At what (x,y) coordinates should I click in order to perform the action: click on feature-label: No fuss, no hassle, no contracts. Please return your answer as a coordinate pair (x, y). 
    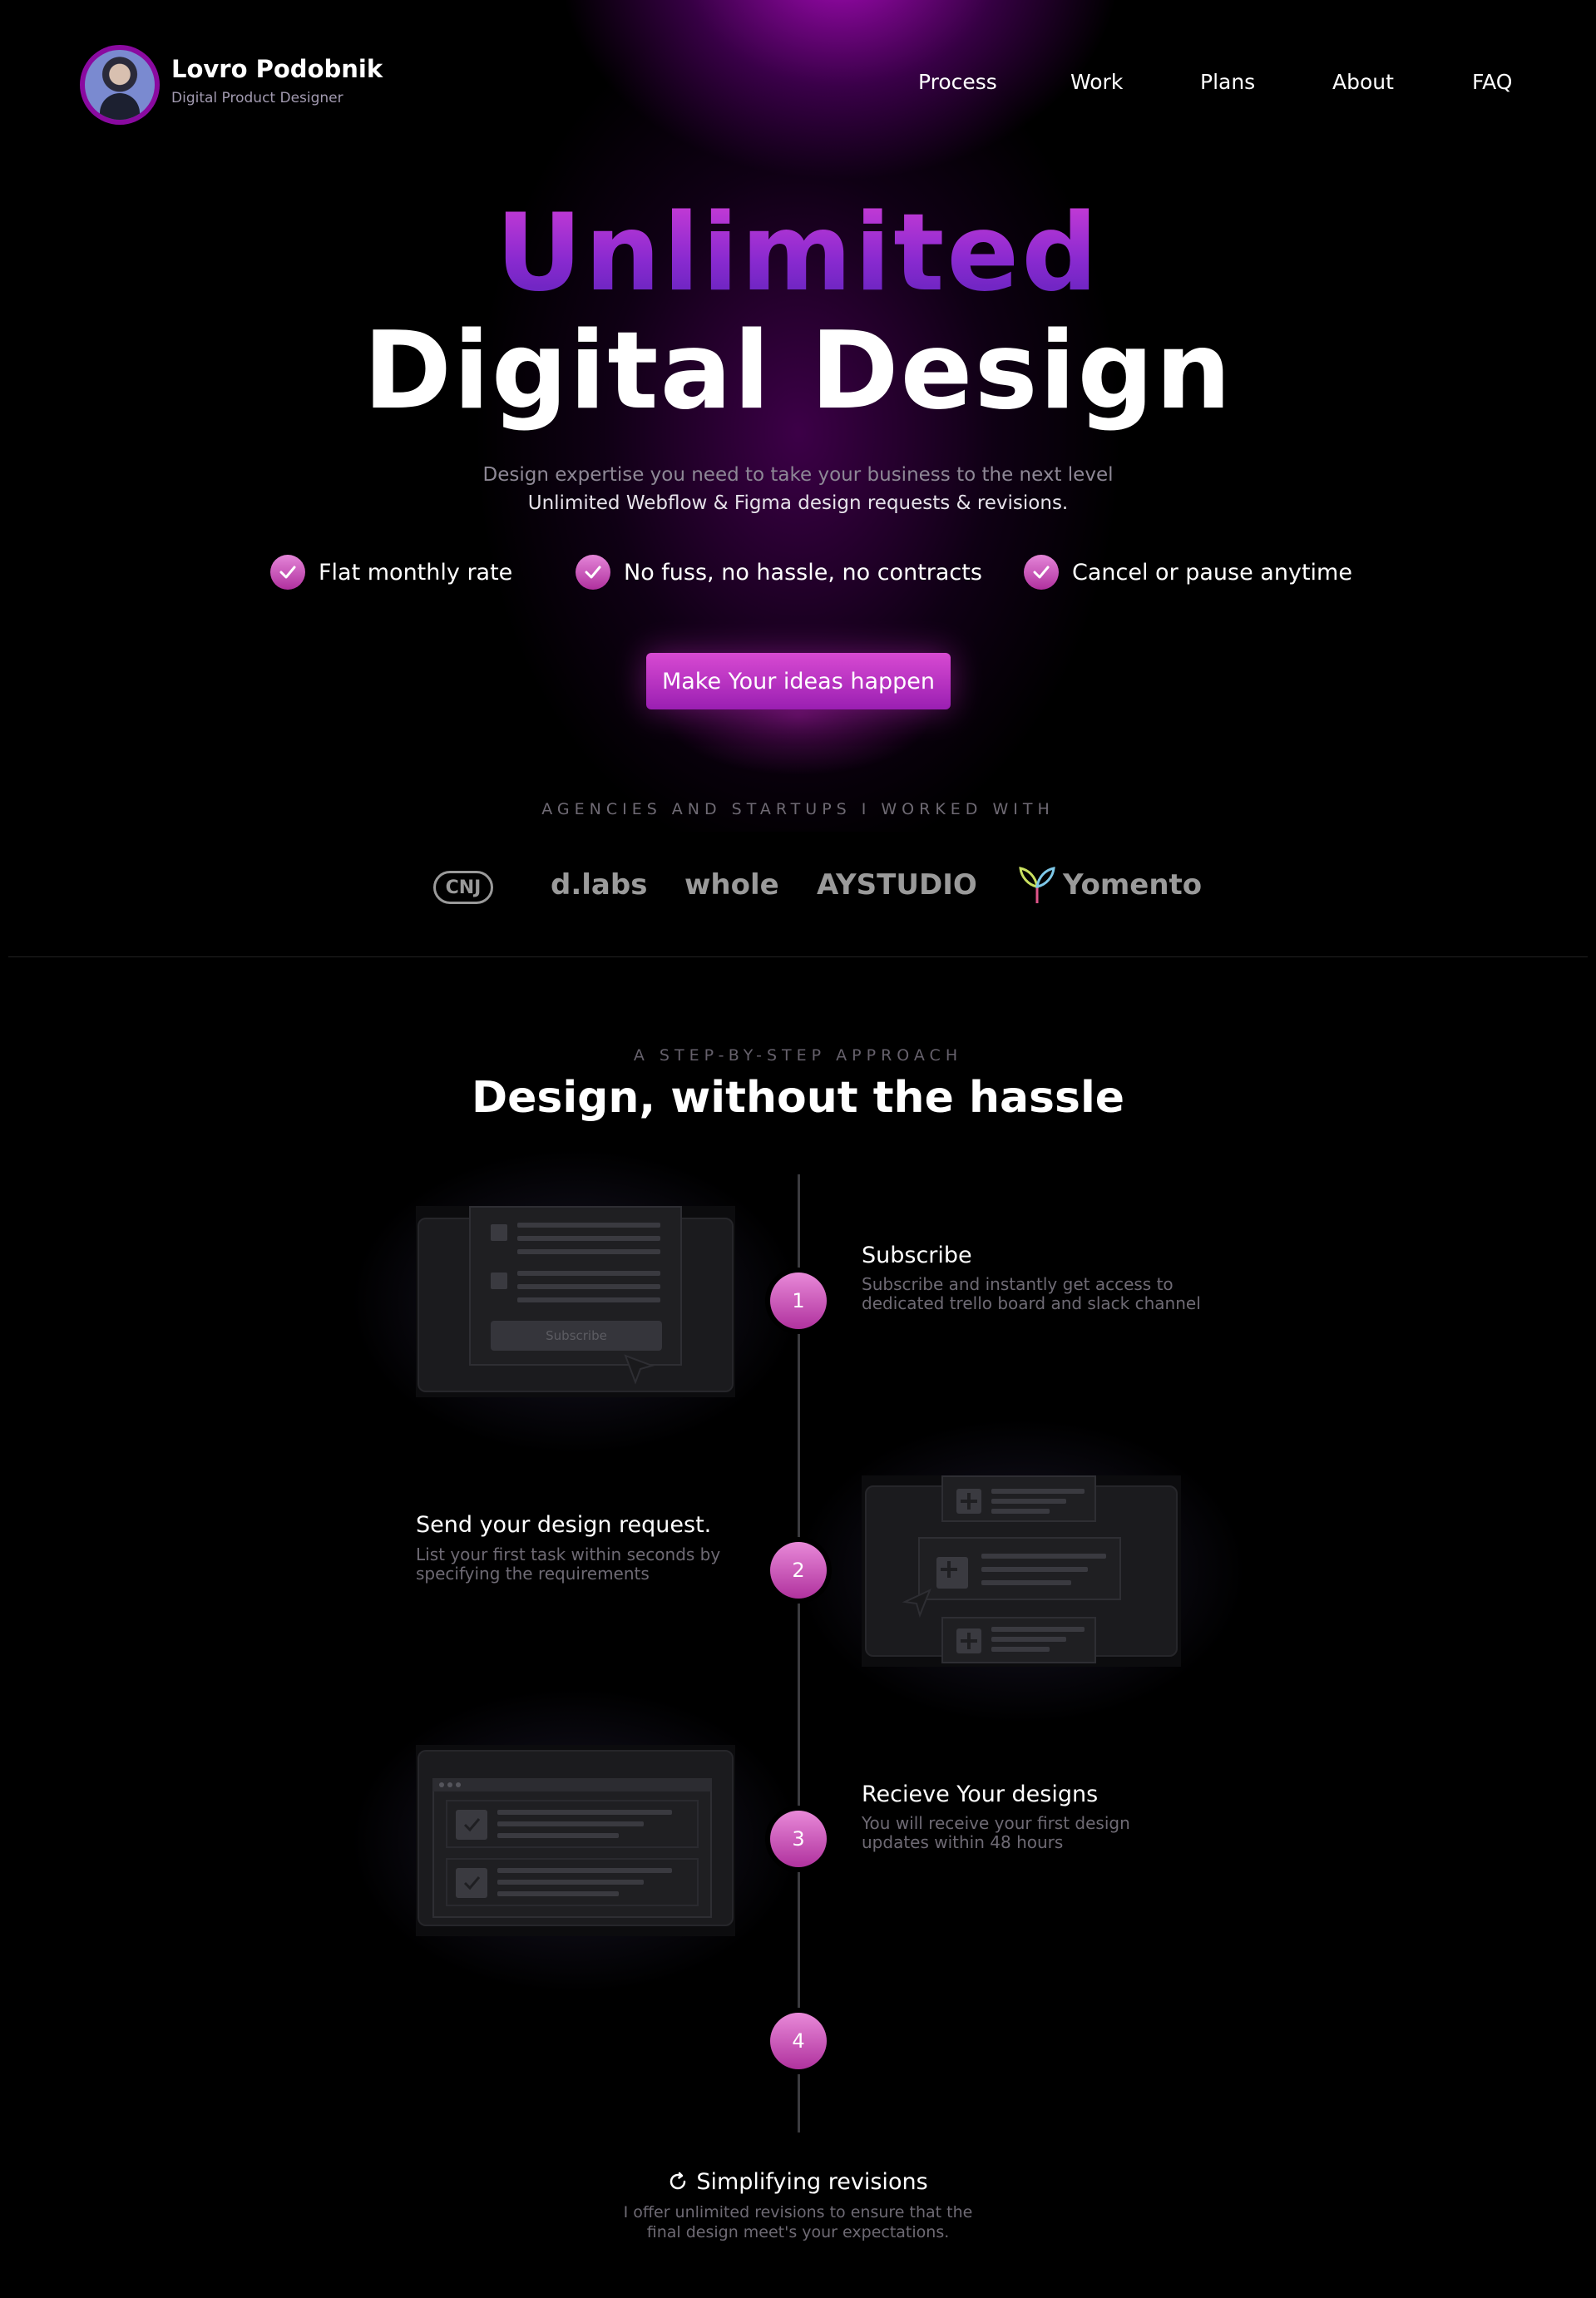
    Looking at the image, I should click on (803, 573).